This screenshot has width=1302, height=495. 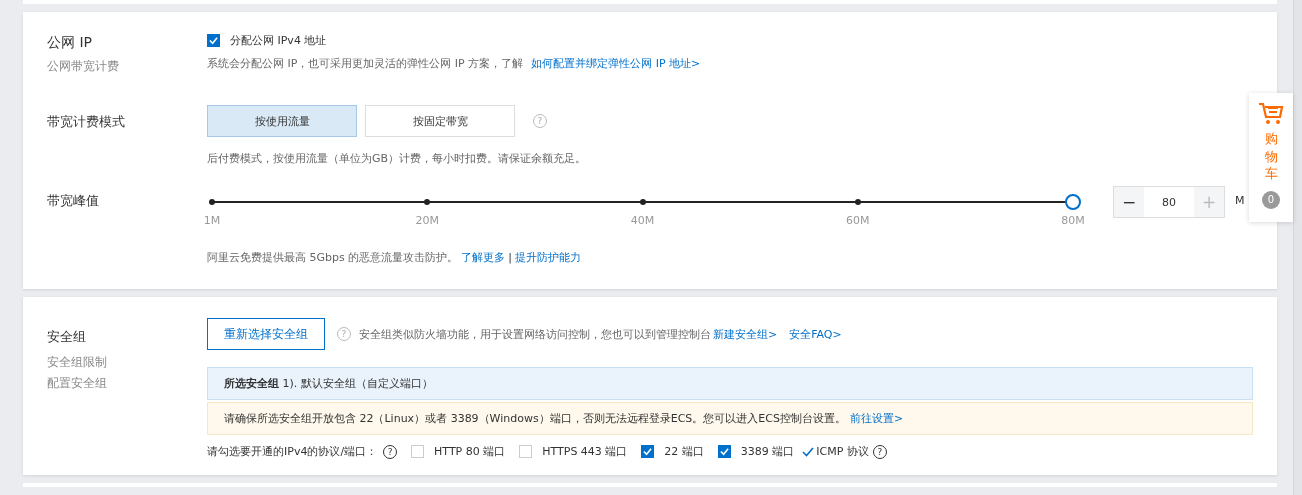 I want to click on field-label: 带宽计费模式, so click(x=86, y=122).